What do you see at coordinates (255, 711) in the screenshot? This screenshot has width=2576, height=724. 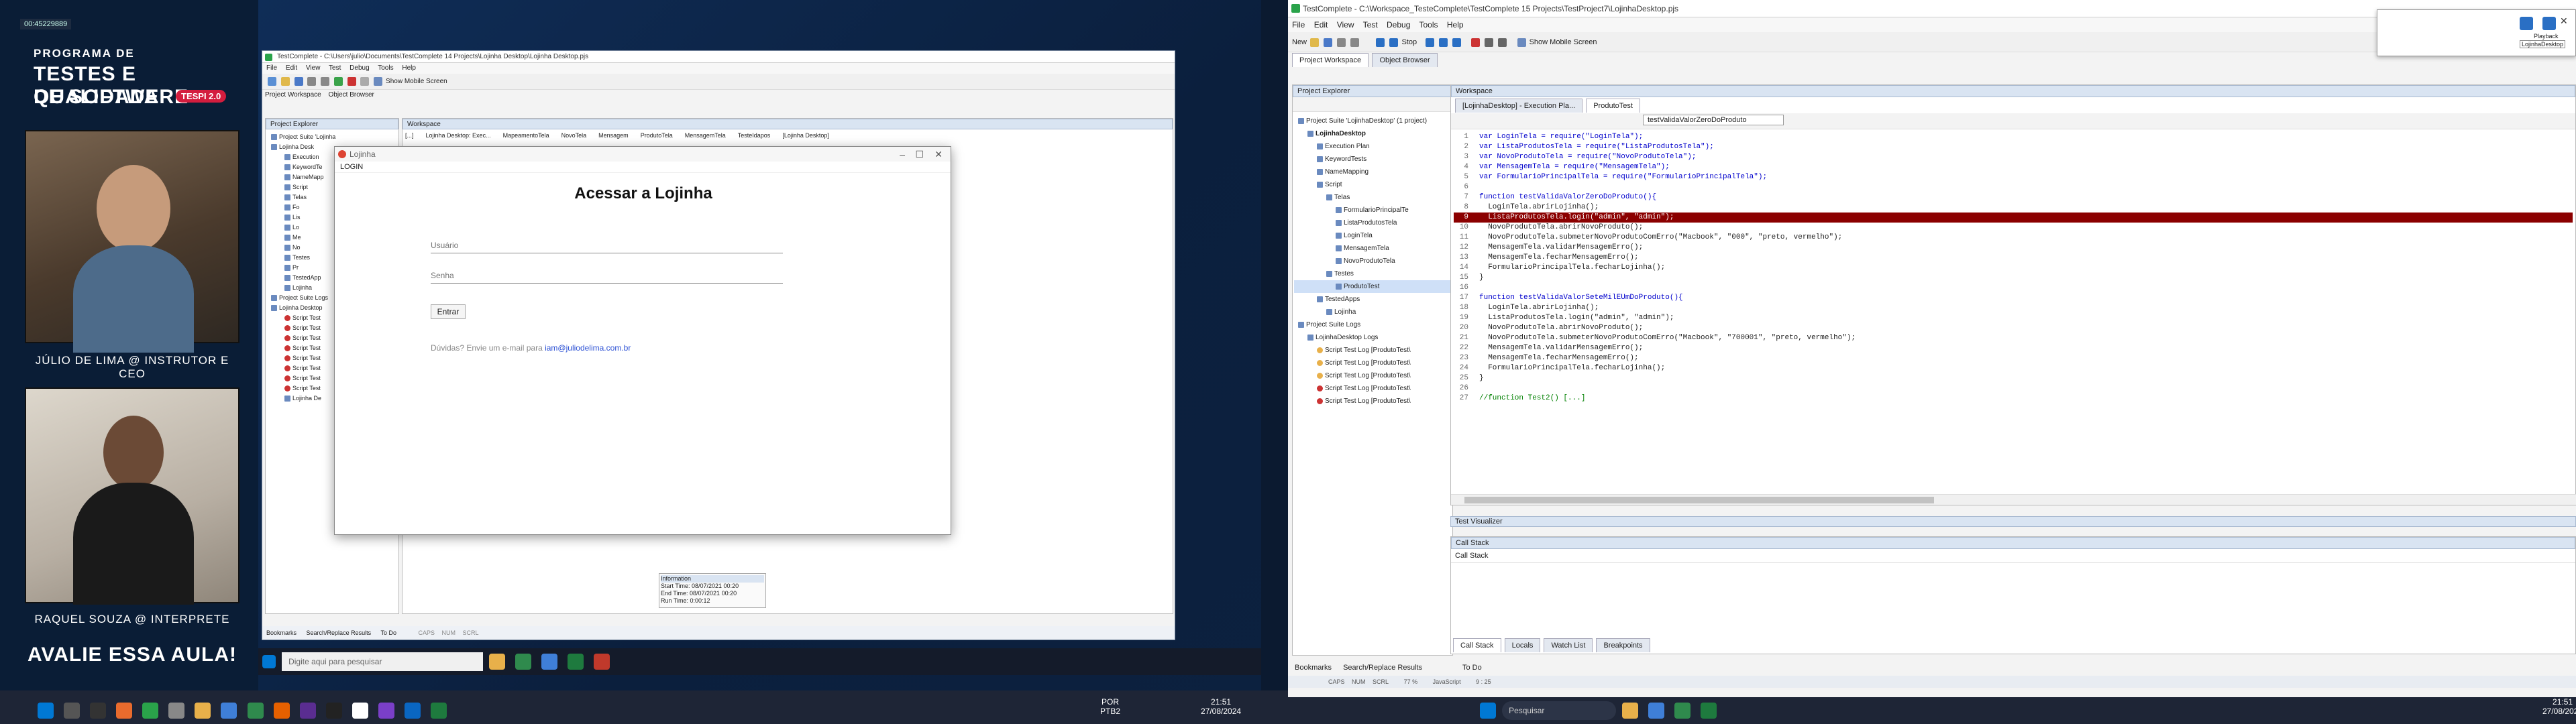 I see `chrome-taskbar-icon` at bounding box center [255, 711].